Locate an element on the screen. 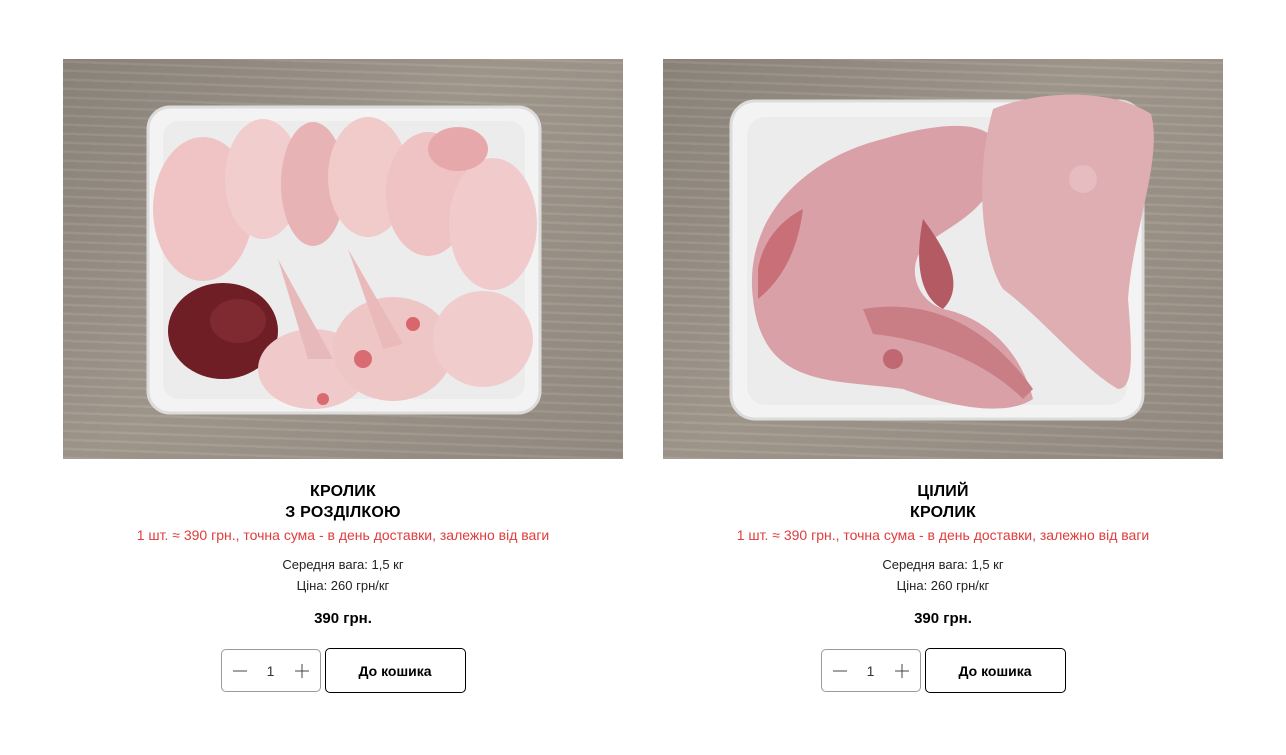 The height and width of the screenshot is (755, 1286). product-title-line2: З РОЗДІЛКОЮ is located at coordinates (343, 512).